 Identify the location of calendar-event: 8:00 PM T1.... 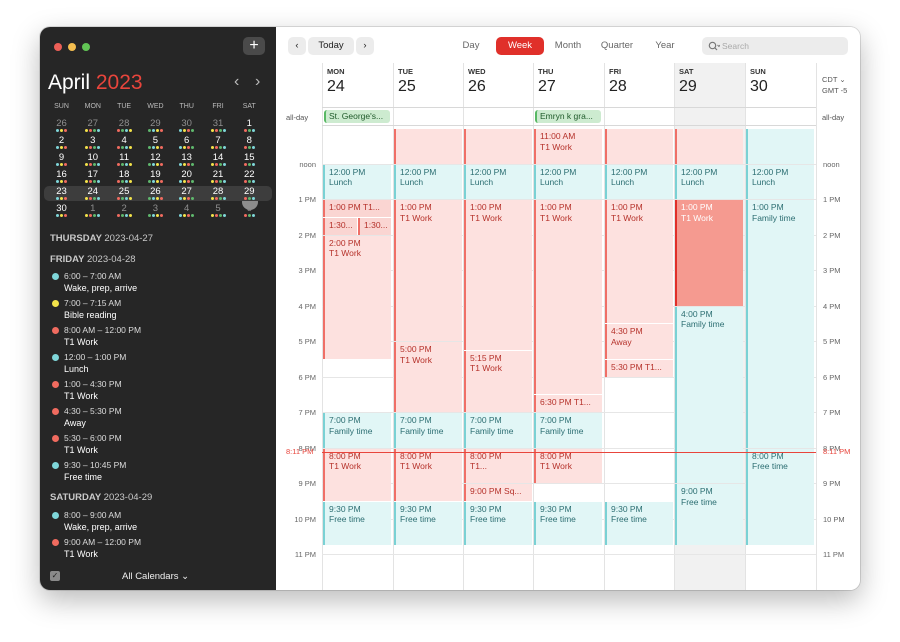
(498, 465).